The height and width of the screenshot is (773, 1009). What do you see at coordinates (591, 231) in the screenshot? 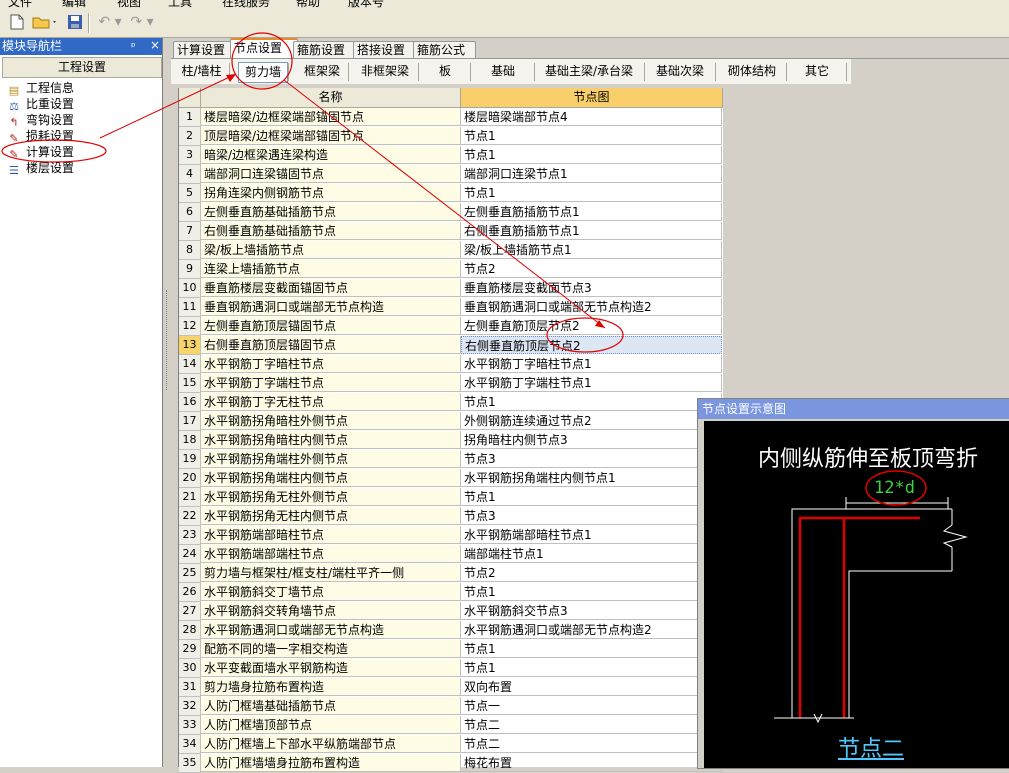
I see `row-node-cell: 右侧垂直筋插筋节点1` at bounding box center [591, 231].